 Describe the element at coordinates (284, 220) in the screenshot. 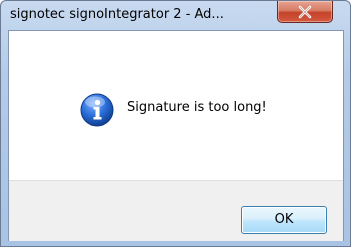

I see `ok-button: OK` at that location.